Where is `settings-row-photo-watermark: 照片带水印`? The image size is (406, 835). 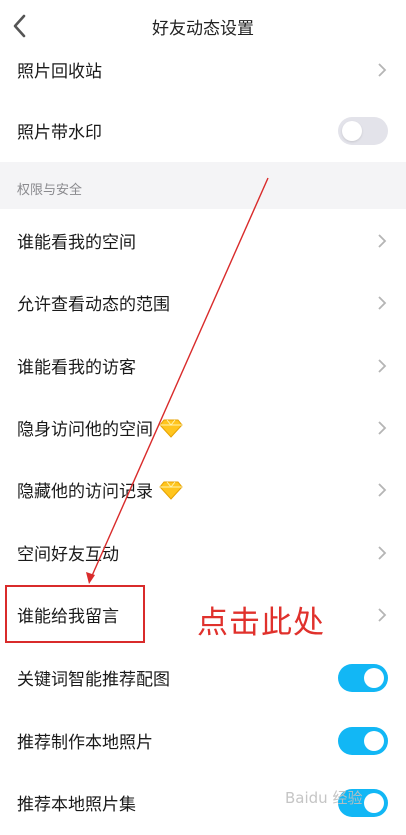
settings-row-photo-watermark: 照片带水印 is located at coordinates (203, 130).